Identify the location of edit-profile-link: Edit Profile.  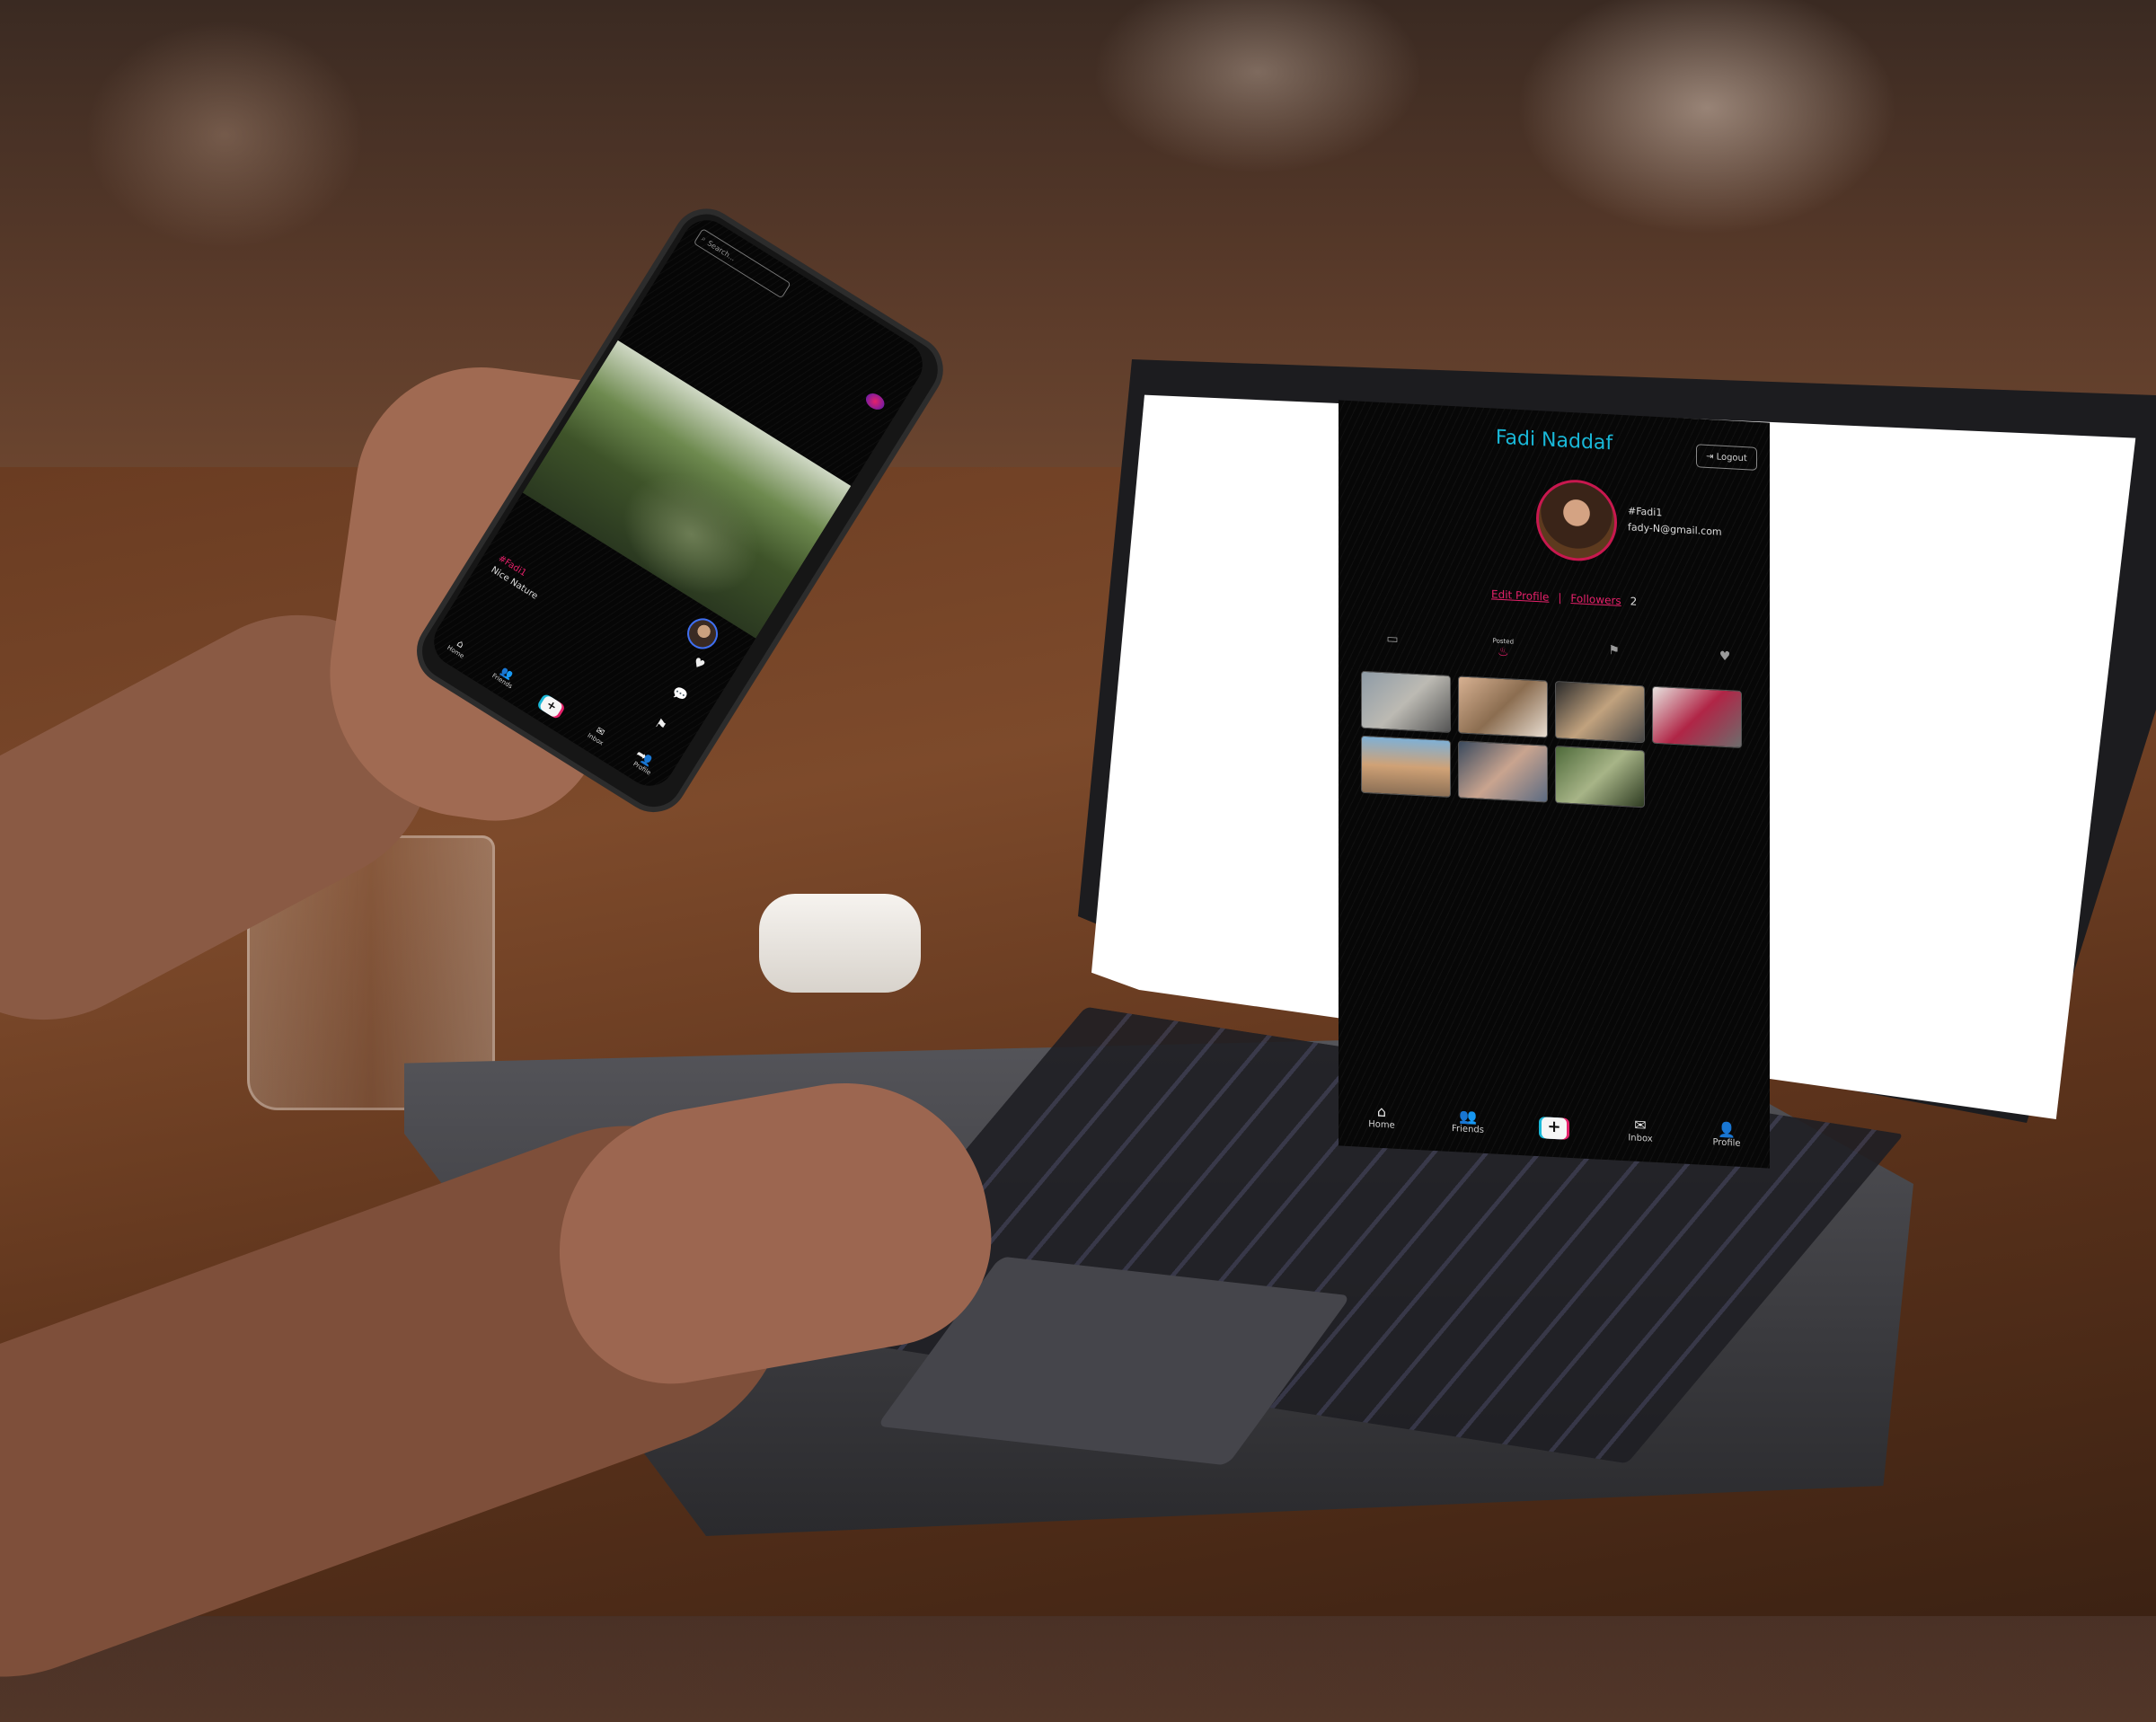
(1520, 595).